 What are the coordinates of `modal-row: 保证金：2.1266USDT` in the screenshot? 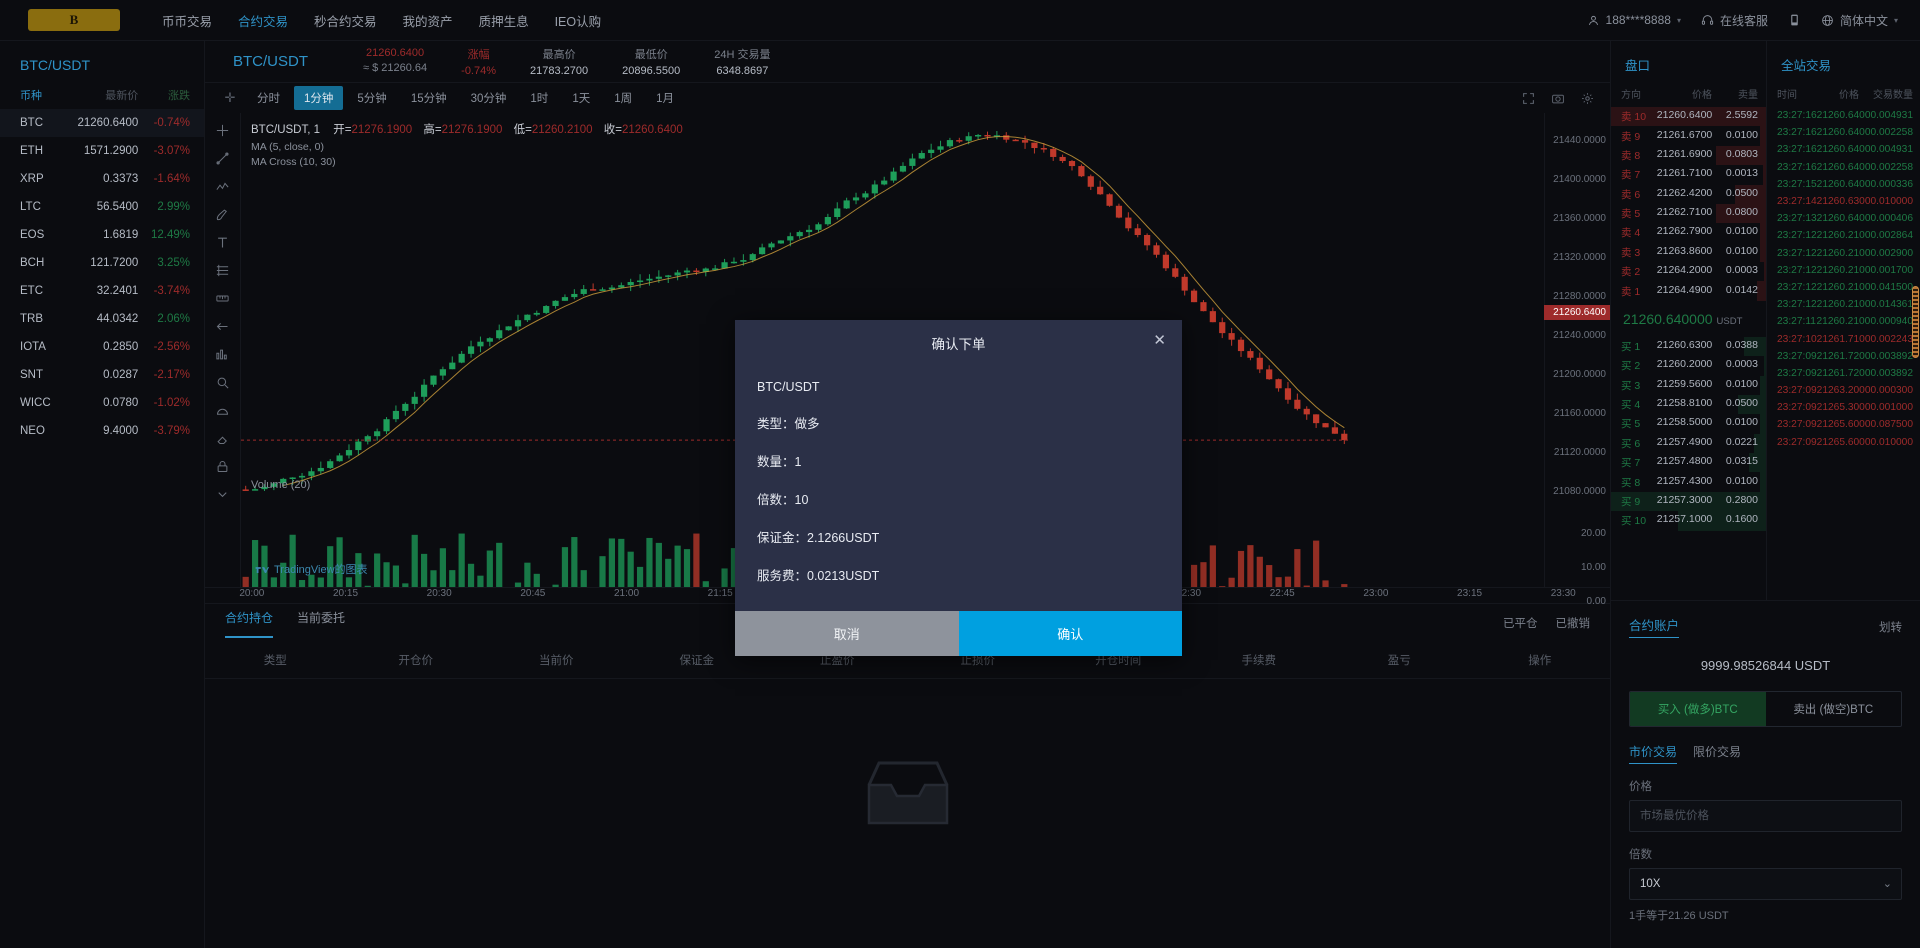 It's located at (818, 537).